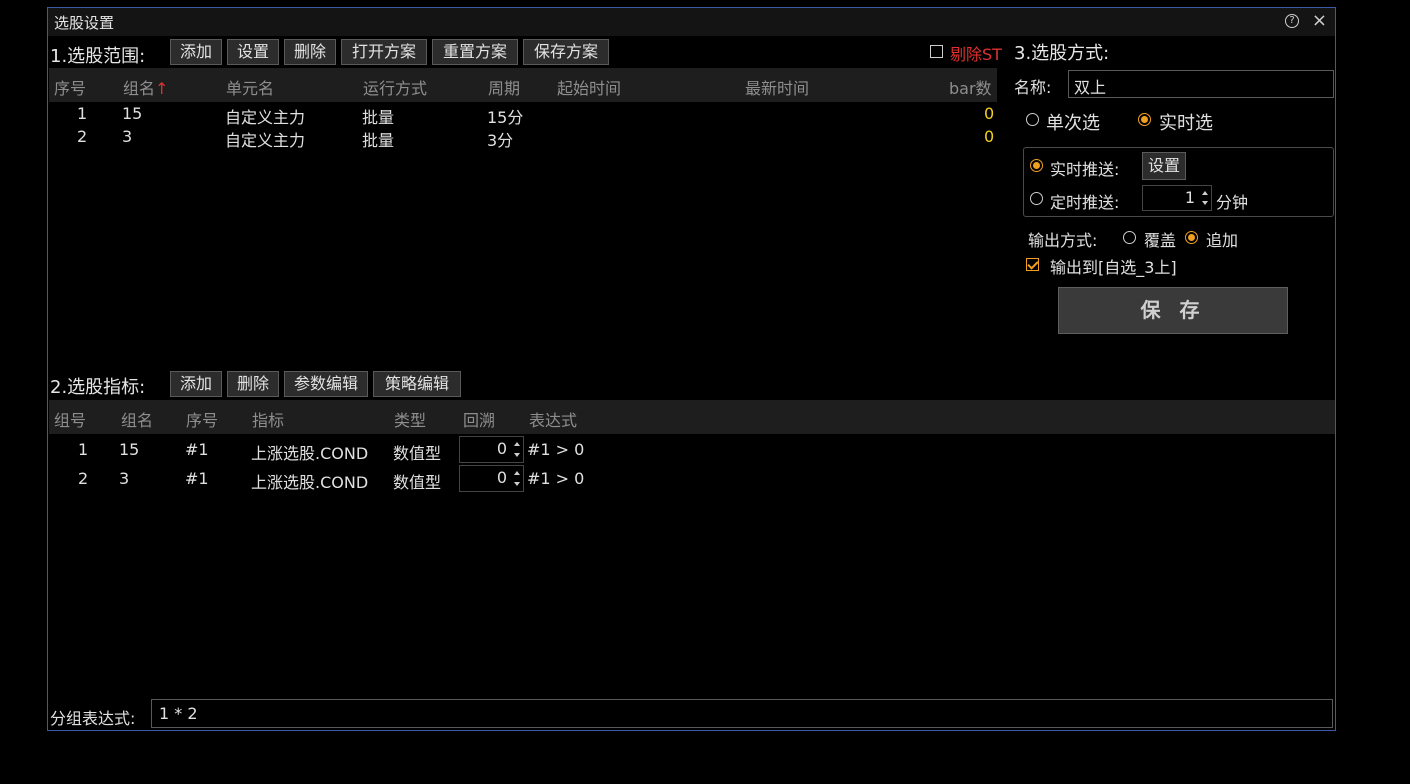  I want to click on col-period: 周期, so click(504, 87).